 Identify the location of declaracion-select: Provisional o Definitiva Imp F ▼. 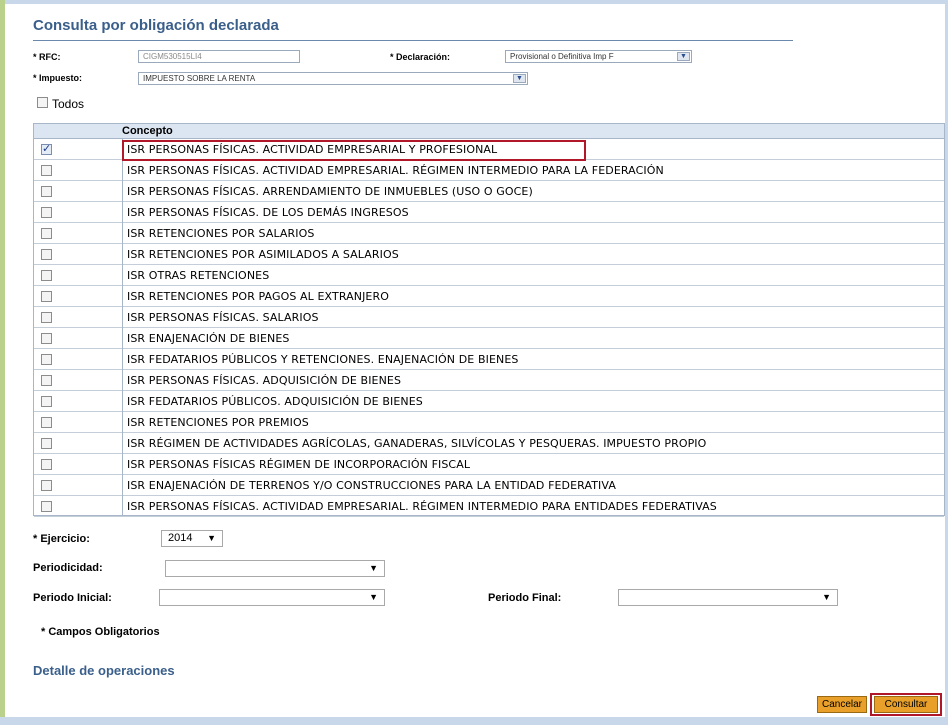
(598, 56).